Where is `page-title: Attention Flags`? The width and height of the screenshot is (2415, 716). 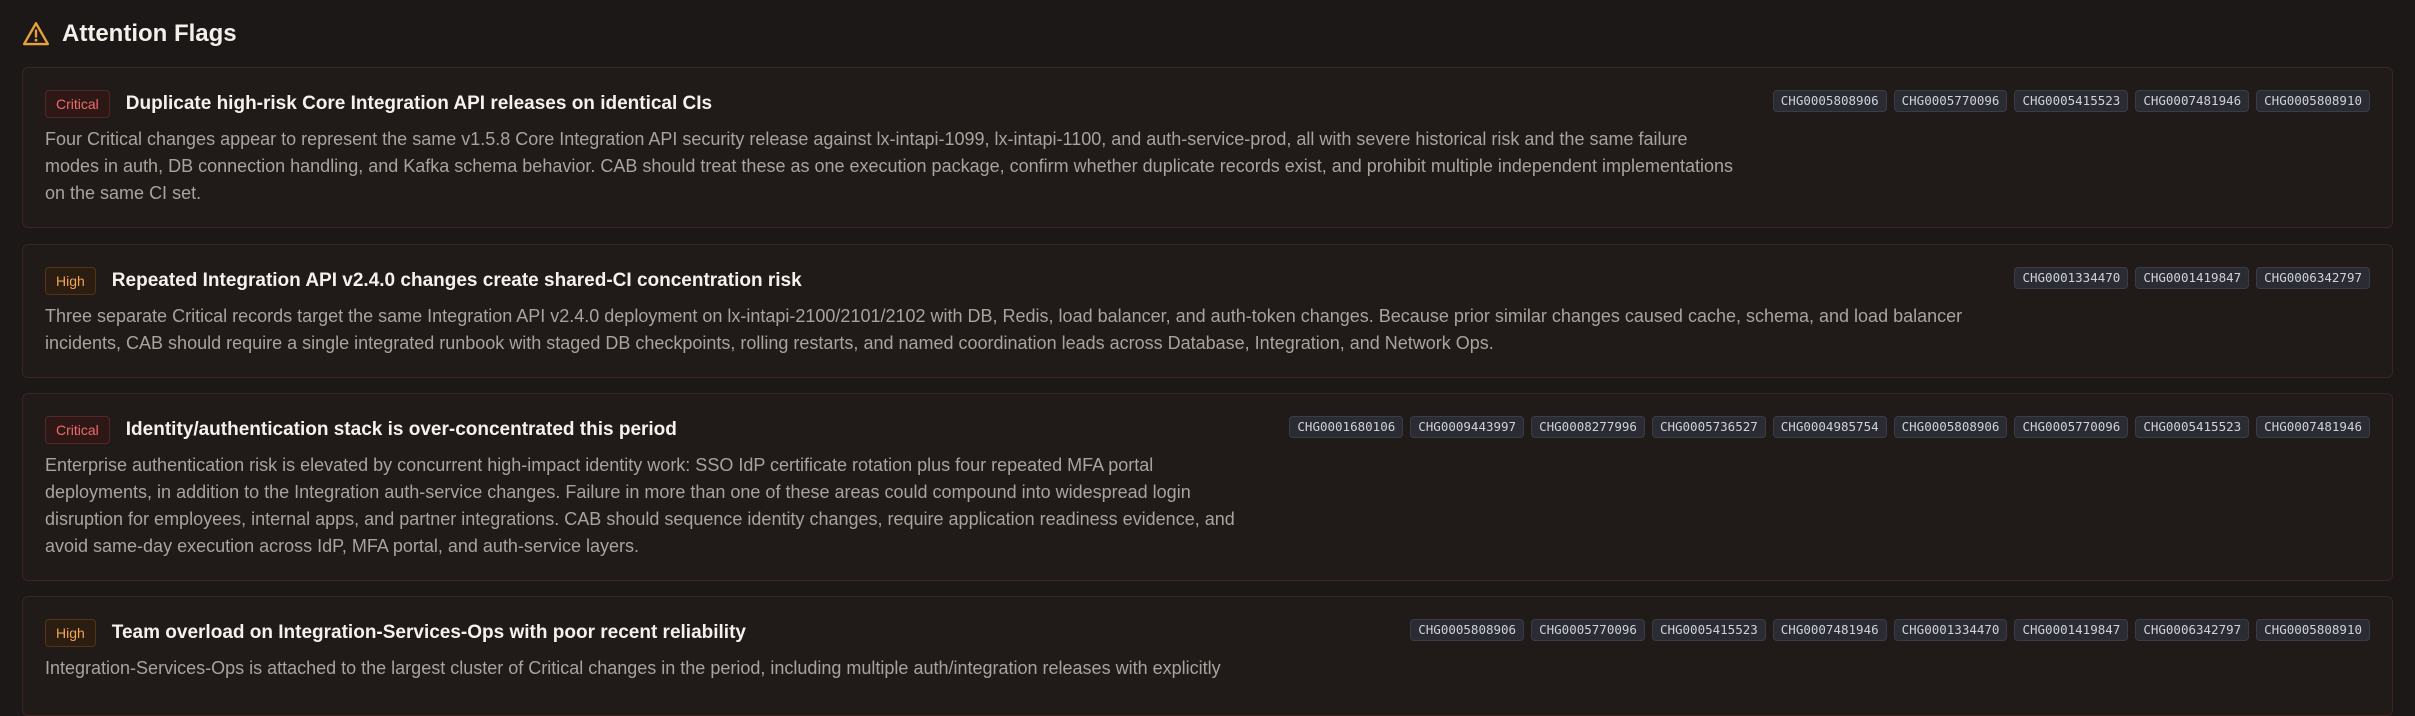 page-title: Attention Flags is located at coordinates (149, 33).